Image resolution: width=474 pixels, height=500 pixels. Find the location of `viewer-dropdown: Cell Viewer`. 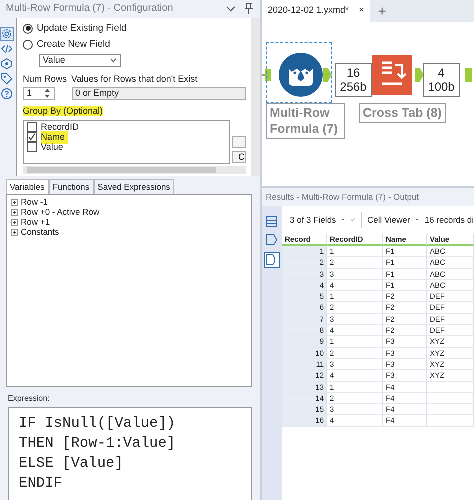

viewer-dropdown: Cell Viewer is located at coordinates (388, 220).